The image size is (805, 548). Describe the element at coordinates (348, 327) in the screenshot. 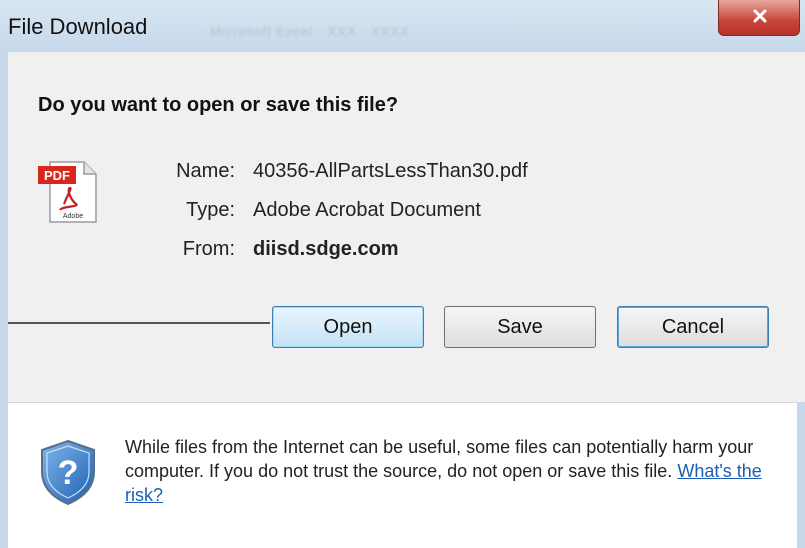

I see `open-button: Open` at that location.